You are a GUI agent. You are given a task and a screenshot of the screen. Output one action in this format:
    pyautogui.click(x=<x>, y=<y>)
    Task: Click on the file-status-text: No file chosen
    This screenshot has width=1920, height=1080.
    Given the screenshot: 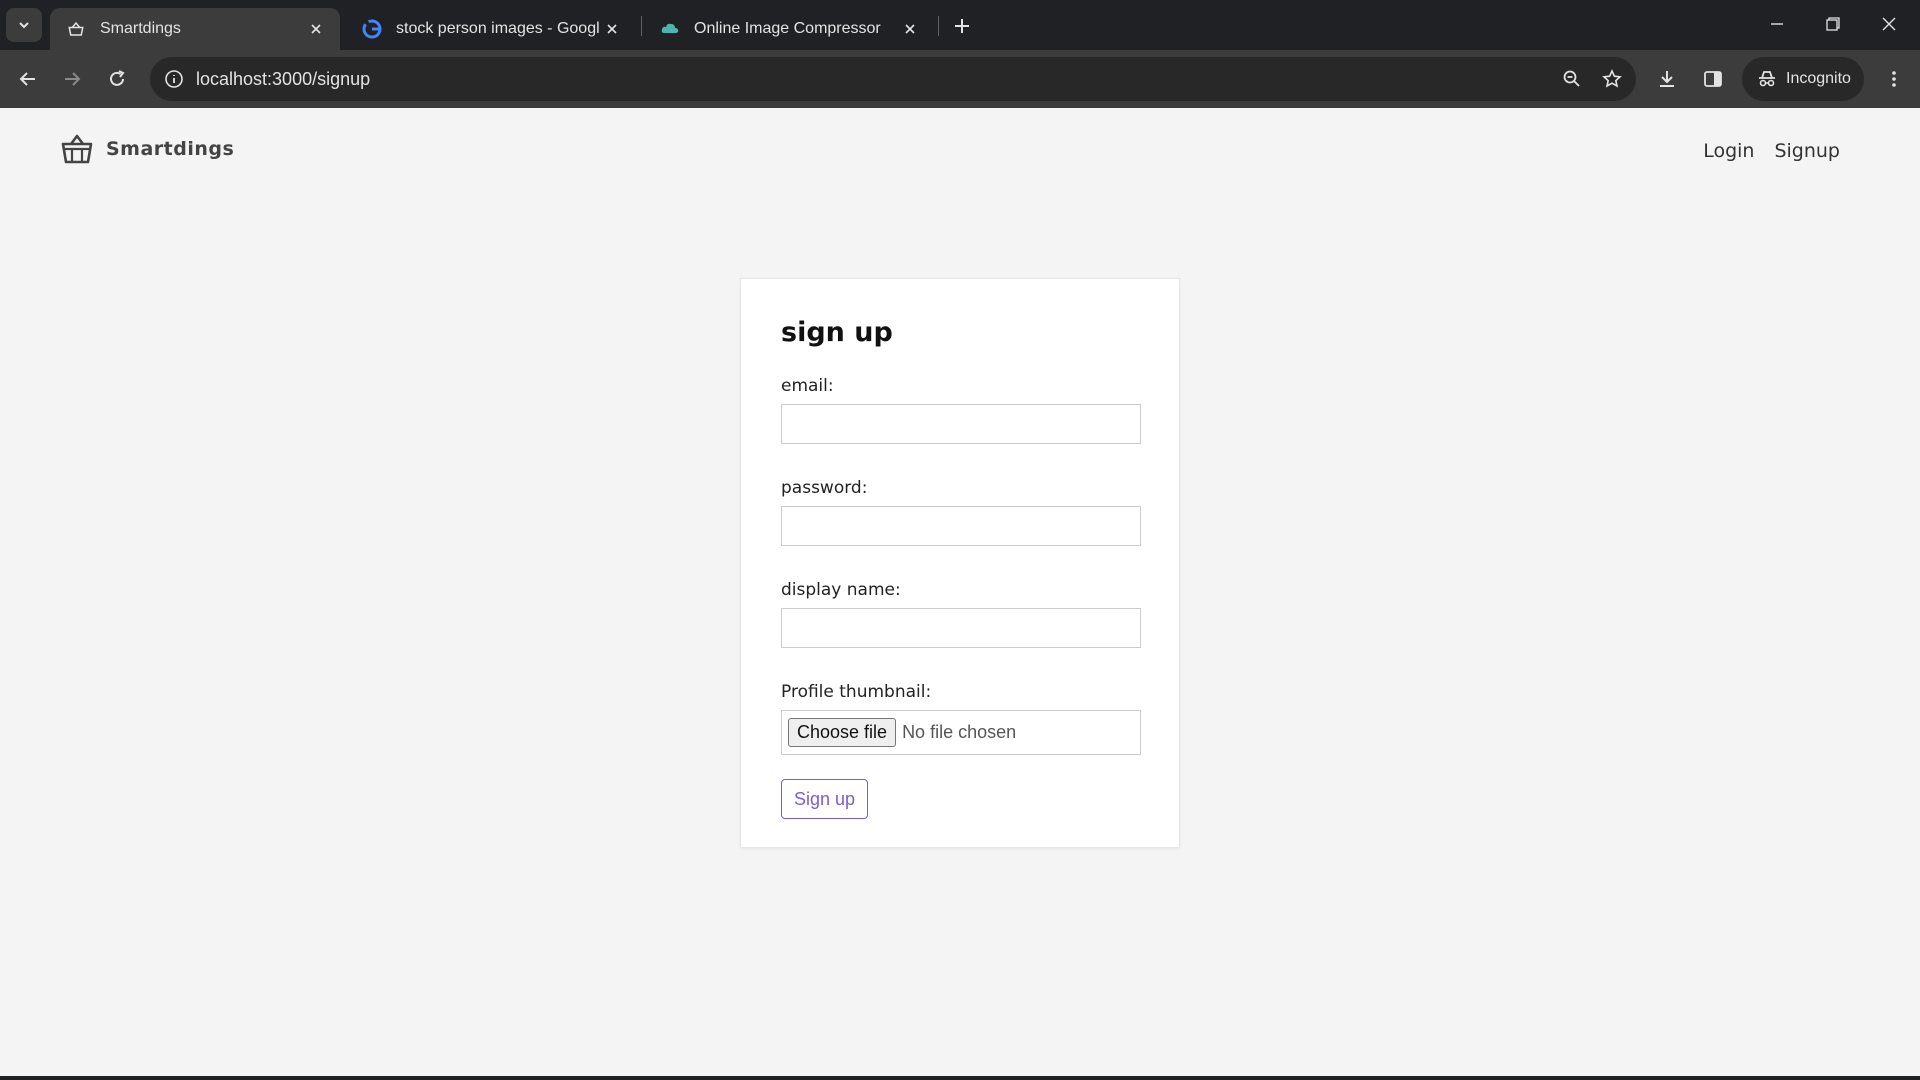 What is the action you would take?
    pyautogui.click(x=959, y=732)
    